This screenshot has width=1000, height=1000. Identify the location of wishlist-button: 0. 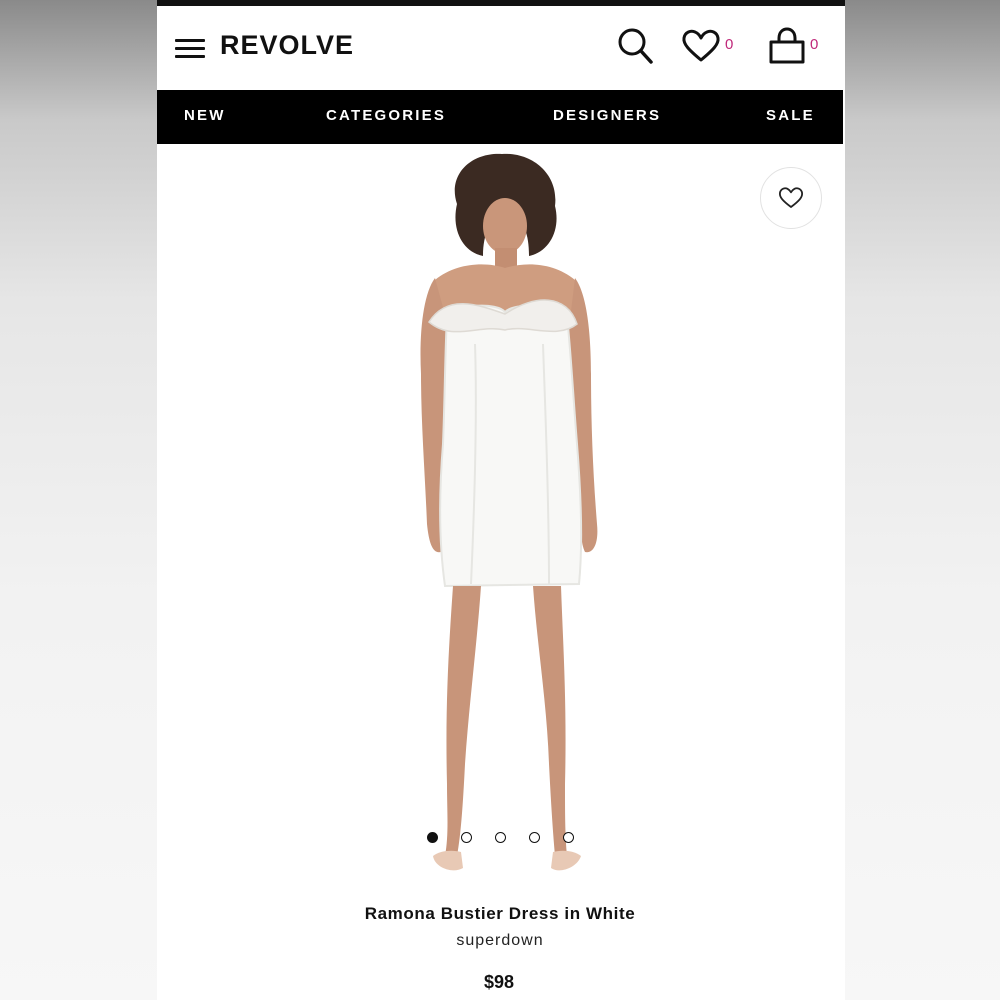
(711, 48).